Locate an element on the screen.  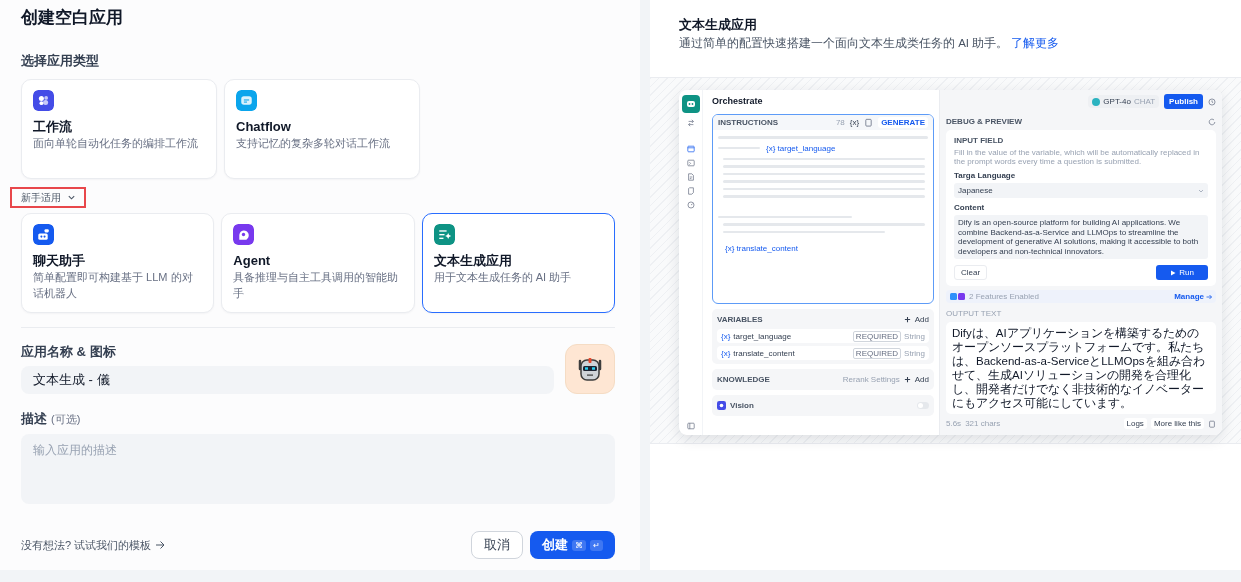
app-type-name: Agent is located at coordinates (252, 261).